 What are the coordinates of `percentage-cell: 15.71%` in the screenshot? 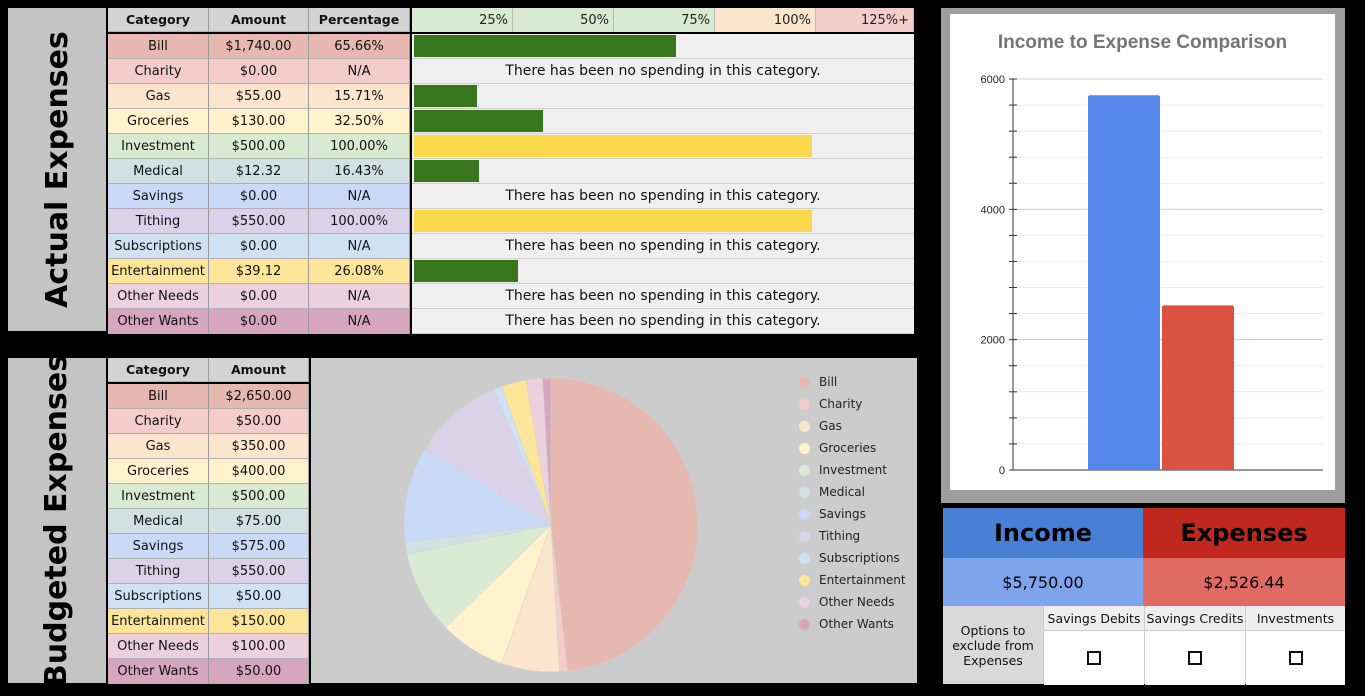 It's located at (359, 96).